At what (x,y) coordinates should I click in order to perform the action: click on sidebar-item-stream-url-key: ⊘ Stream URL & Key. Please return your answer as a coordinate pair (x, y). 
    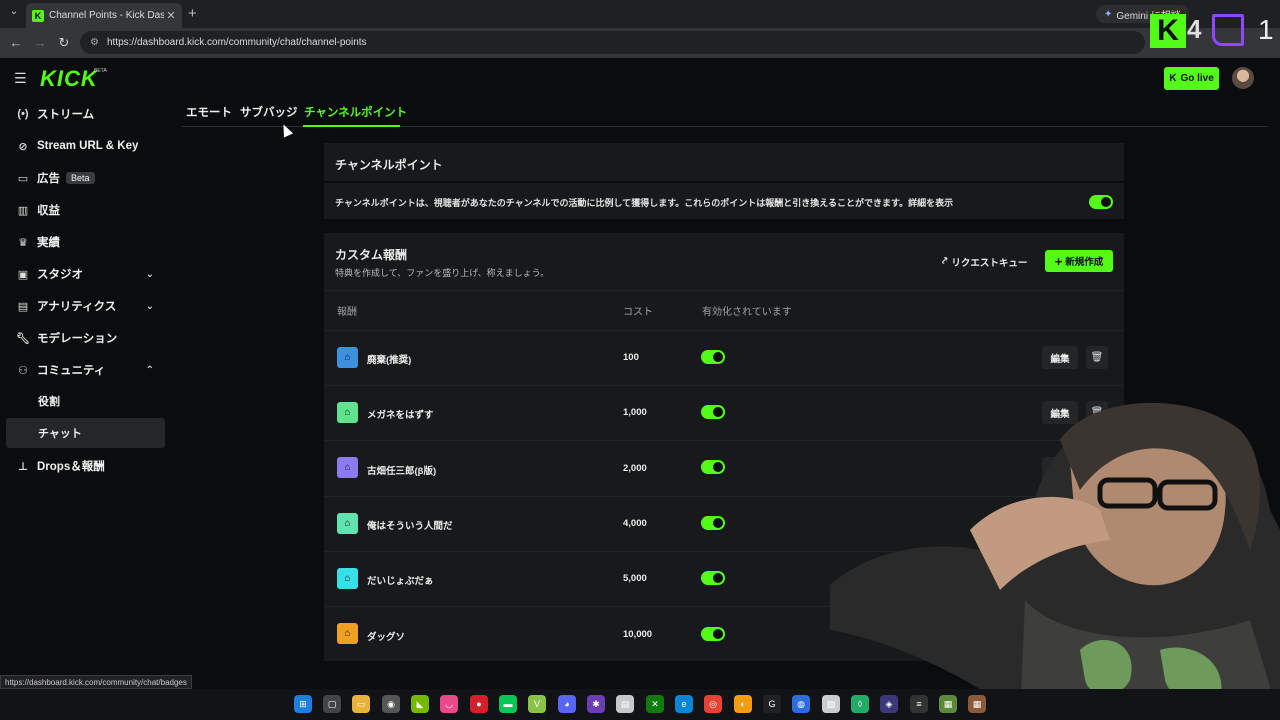
    Looking at the image, I should click on (89, 146).